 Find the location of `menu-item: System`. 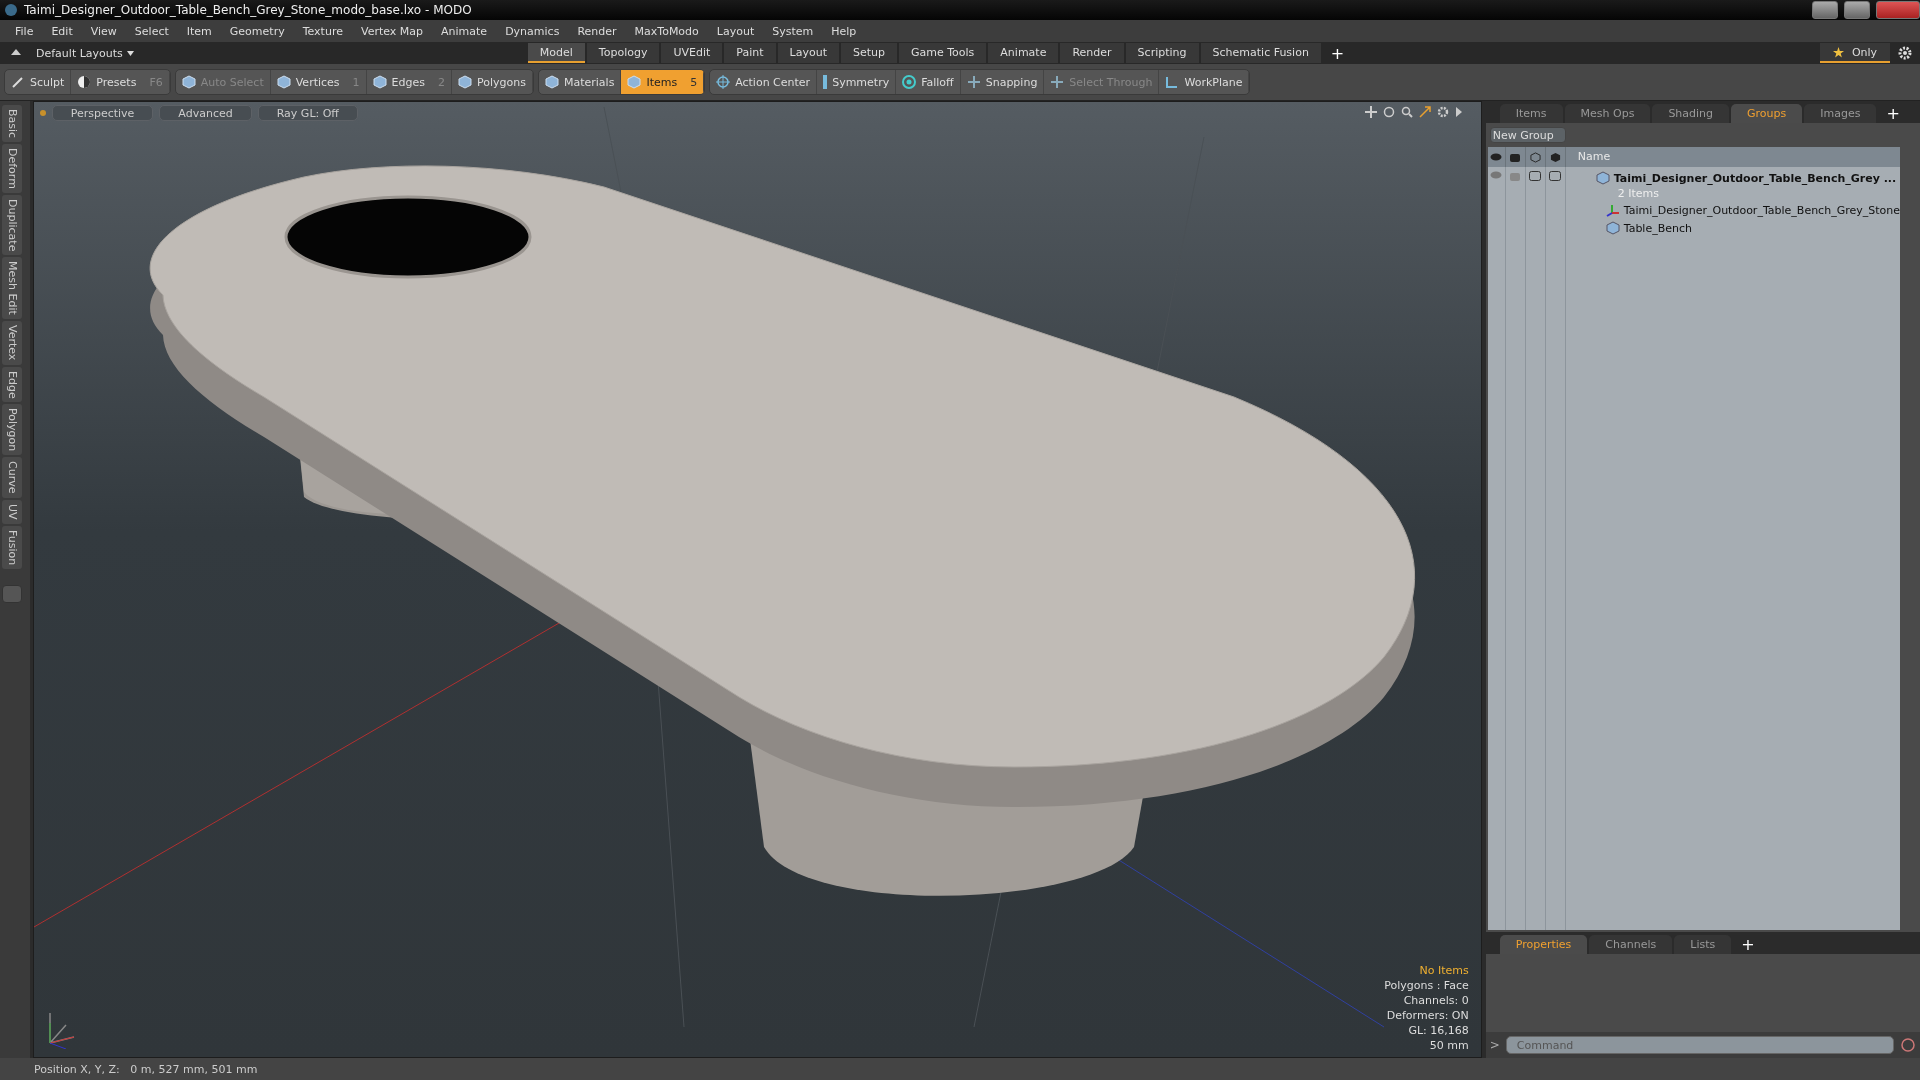

menu-item: System is located at coordinates (793, 31).